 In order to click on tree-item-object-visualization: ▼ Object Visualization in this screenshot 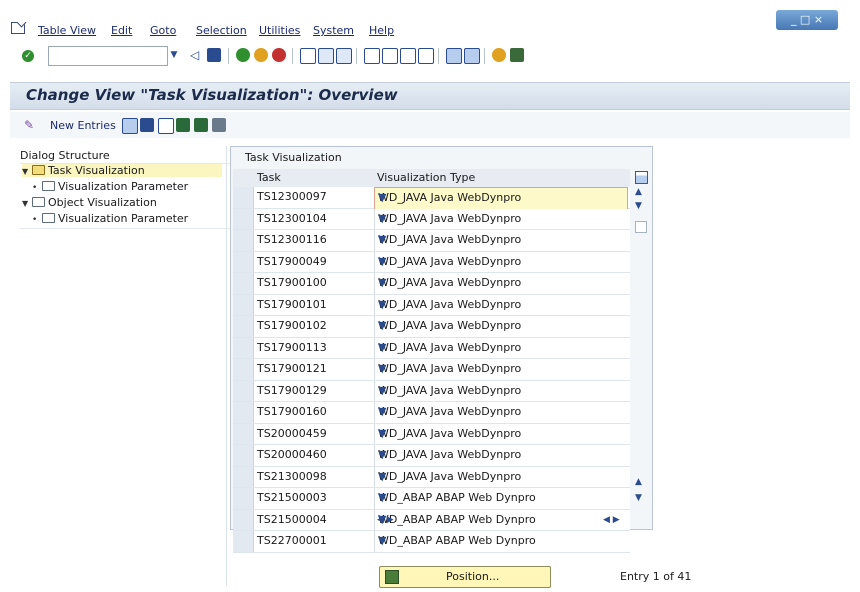, I will do `click(89, 202)`.